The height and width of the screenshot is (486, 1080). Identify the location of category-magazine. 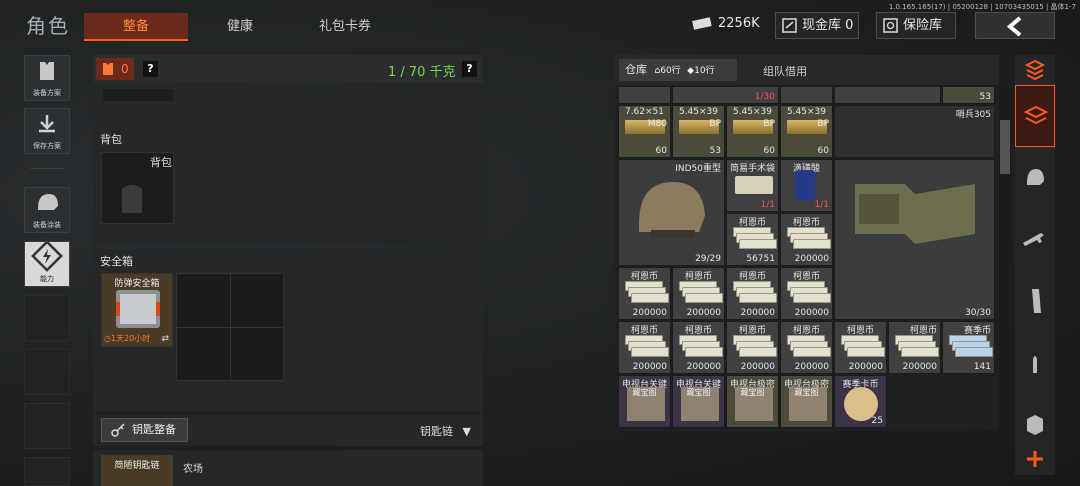
(1035, 301).